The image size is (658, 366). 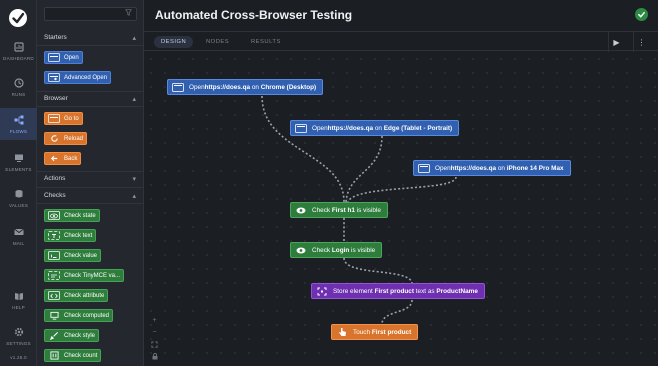 I want to click on rail-label: RUNS, so click(x=18, y=94).